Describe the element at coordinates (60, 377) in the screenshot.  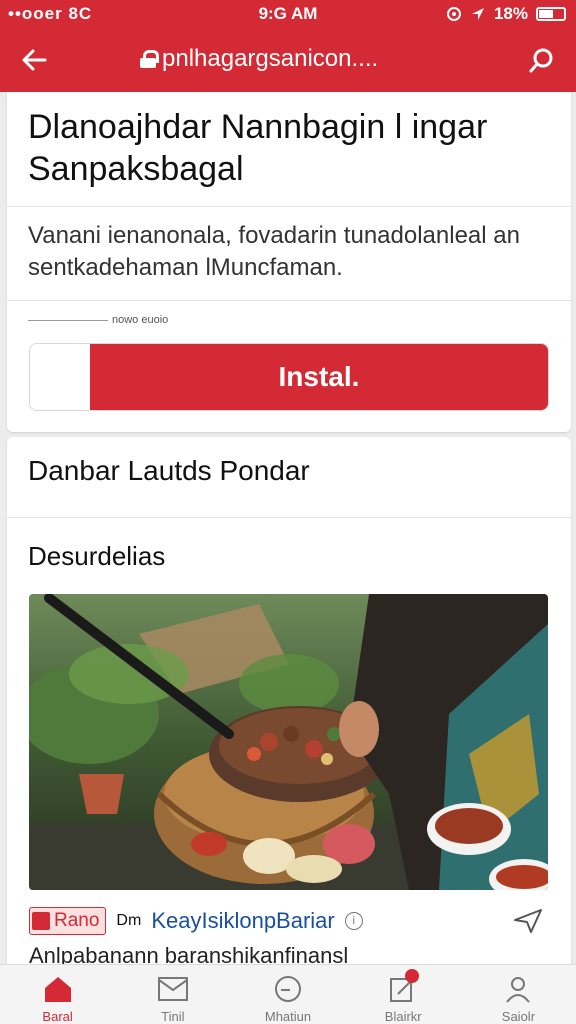
I see `install-checkbox` at that location.